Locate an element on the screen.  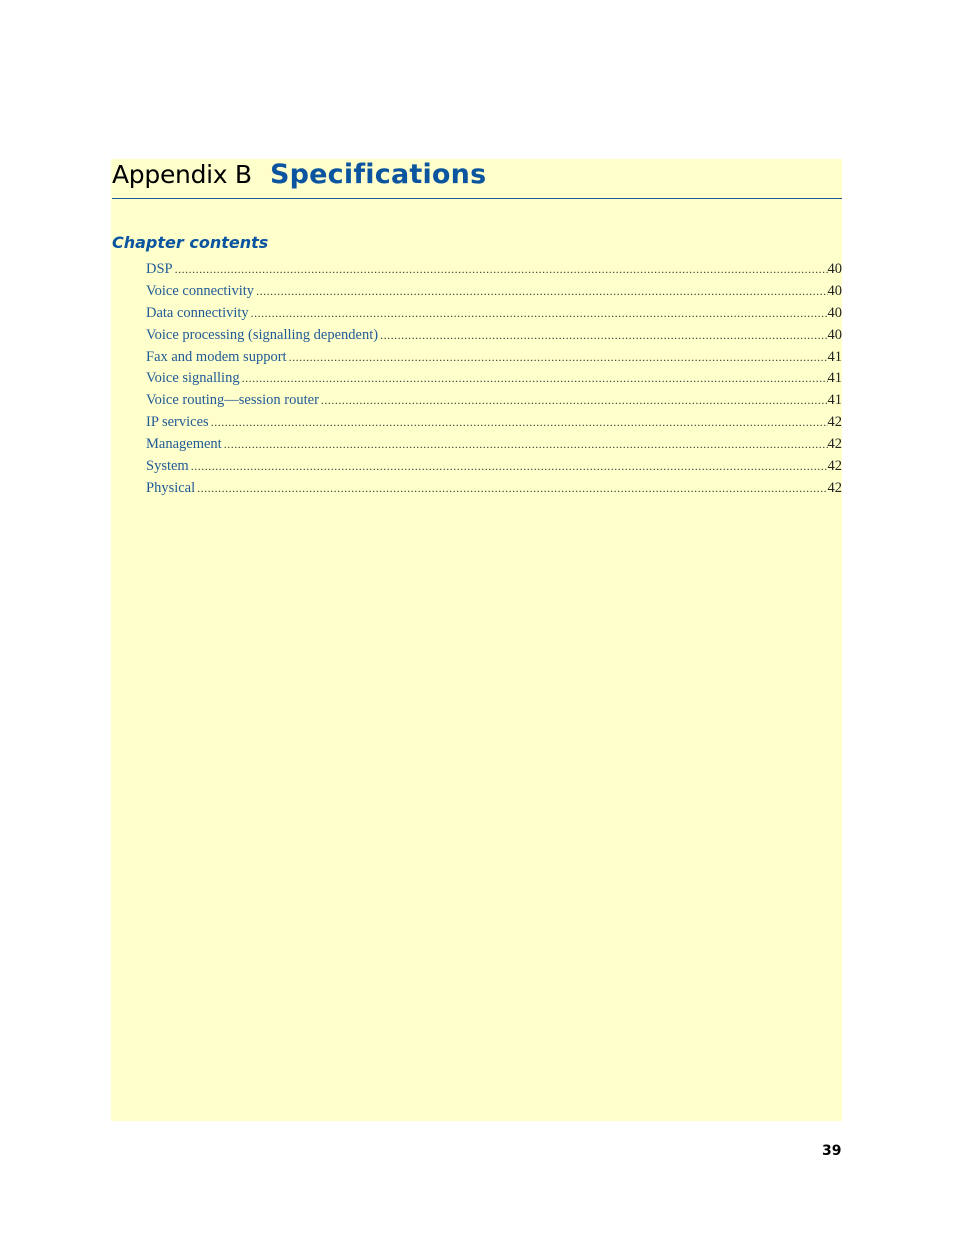
toc-entry: DSP 40 is located at coordinates (494, 270).